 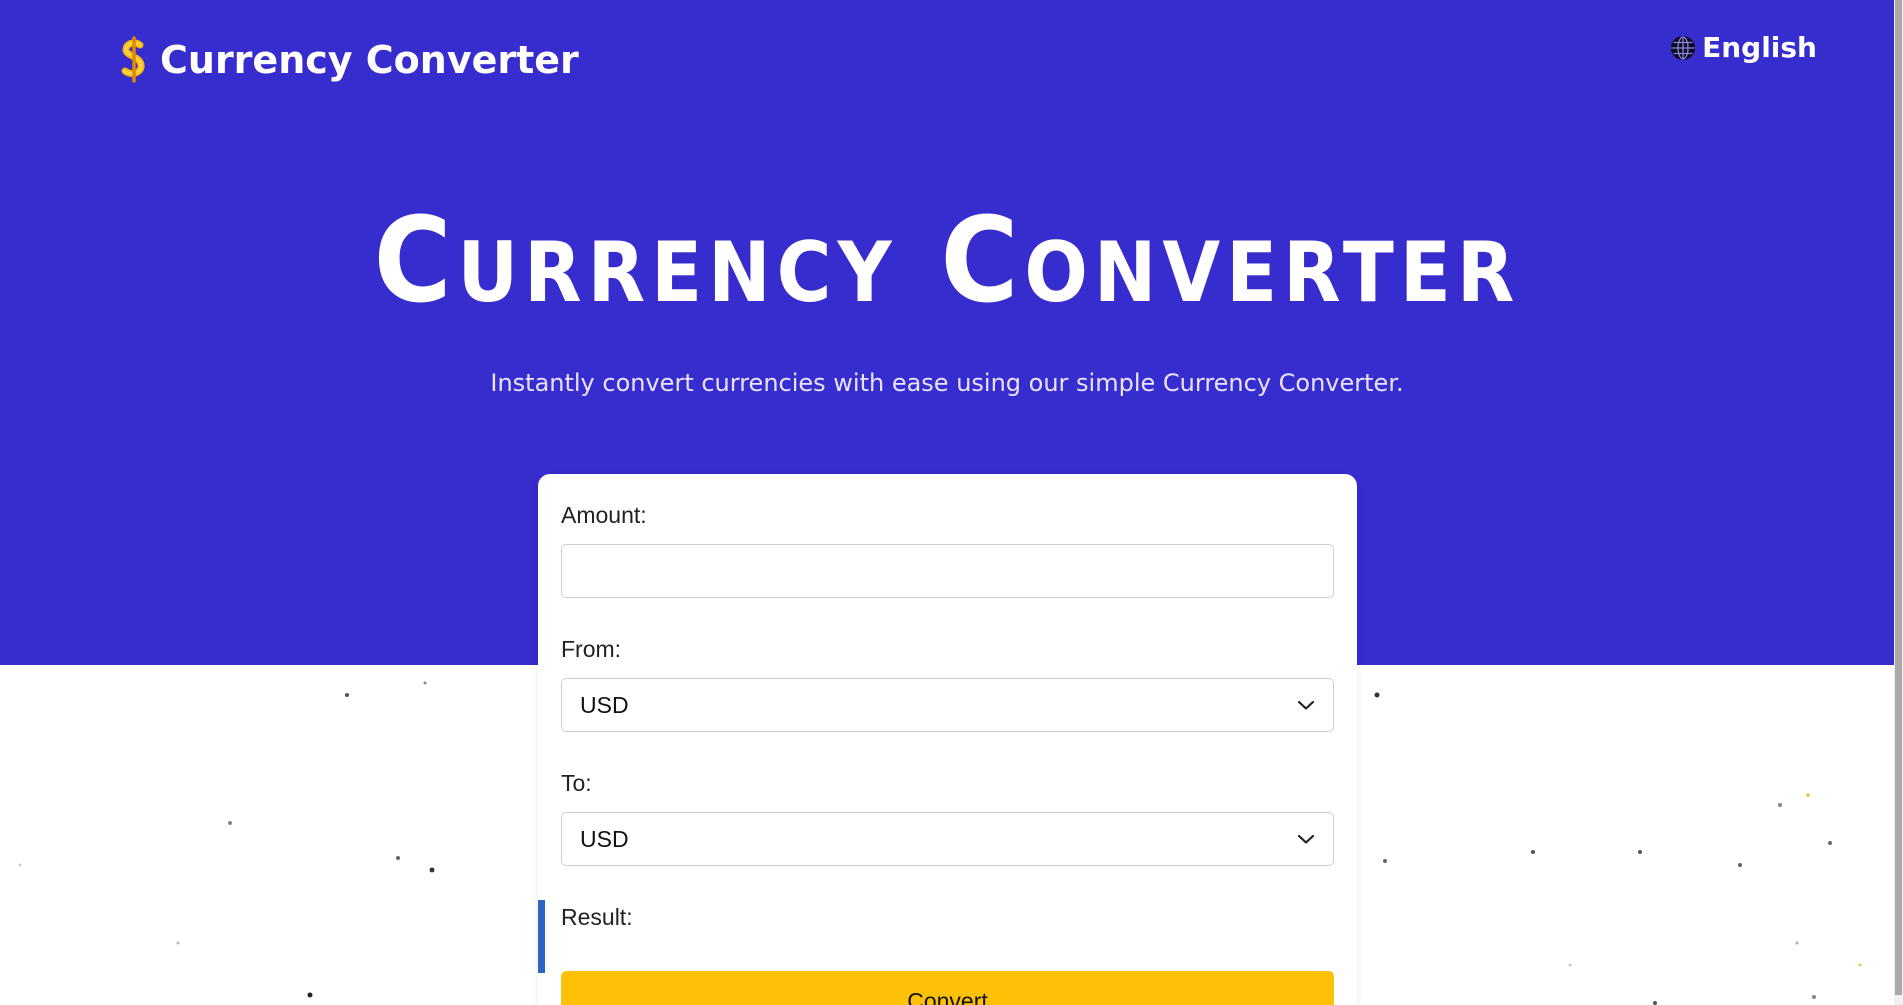 I want to click on dollar-sign-icon, so click(x=133, y=59).